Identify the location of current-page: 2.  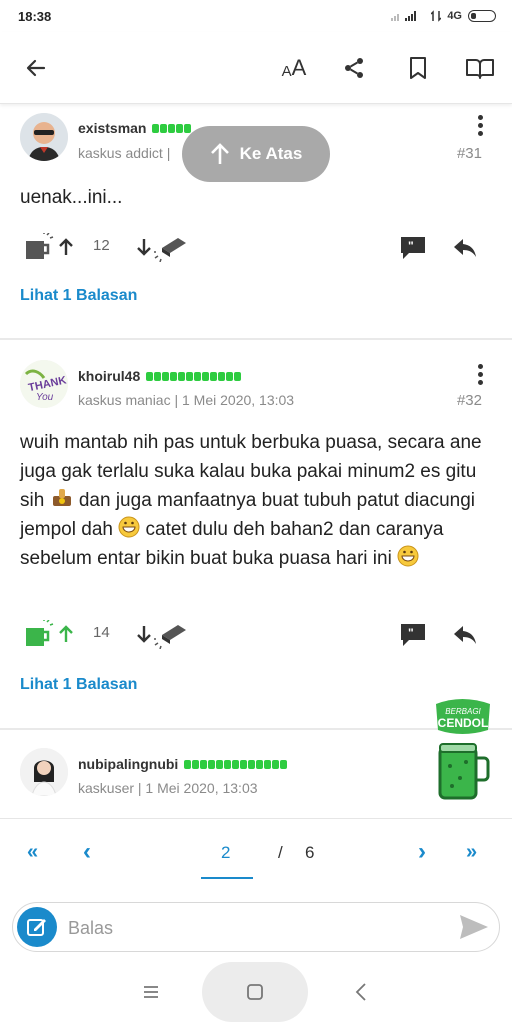
(225, 853).